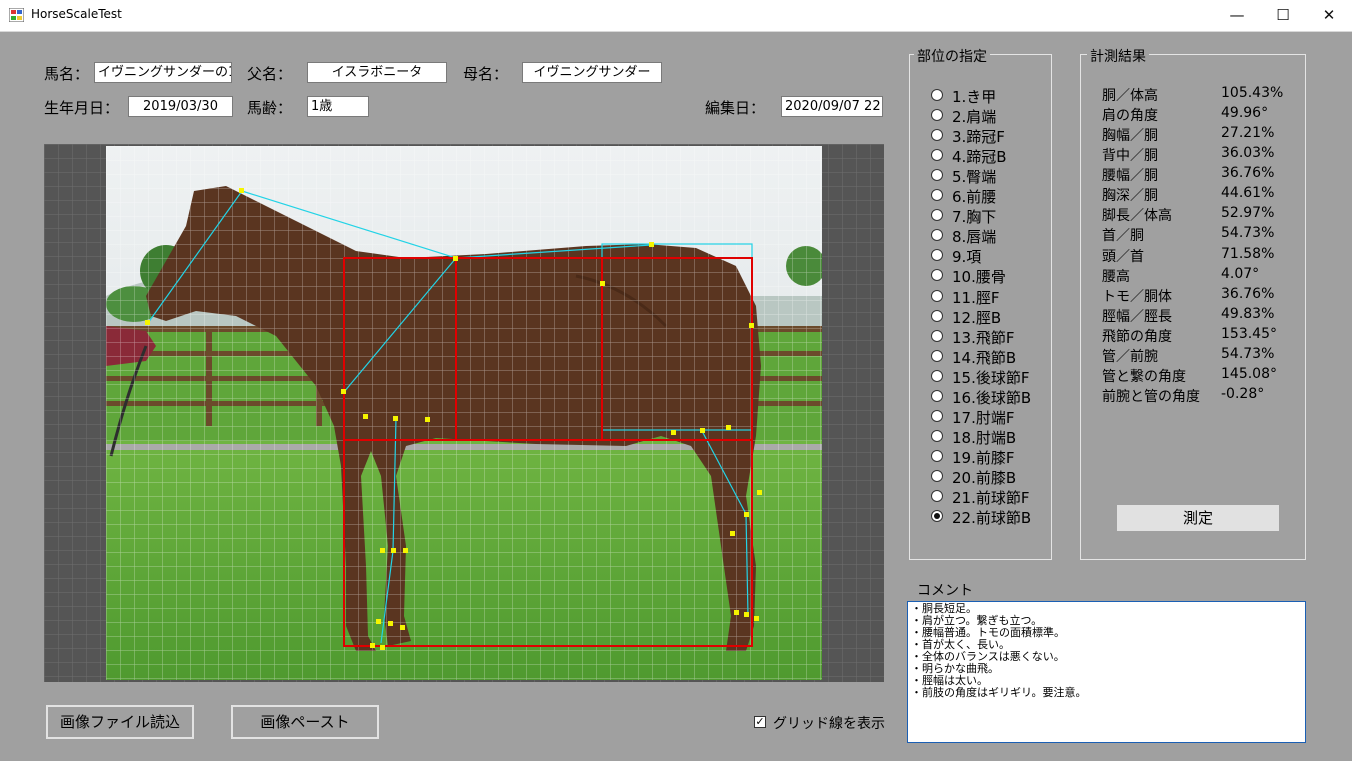 Image resolution: width=1352 pixels, height=761 pixels. Describe the element at coordinates (82, 108) in the screenshot. I see `birthdate-label: 生年月日：` at that location.